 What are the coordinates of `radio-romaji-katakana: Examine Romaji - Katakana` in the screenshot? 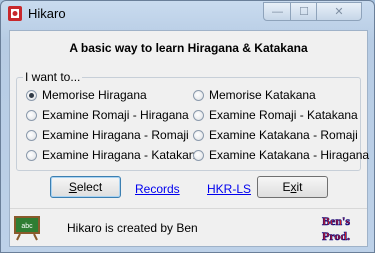 It's located at (275, 115).